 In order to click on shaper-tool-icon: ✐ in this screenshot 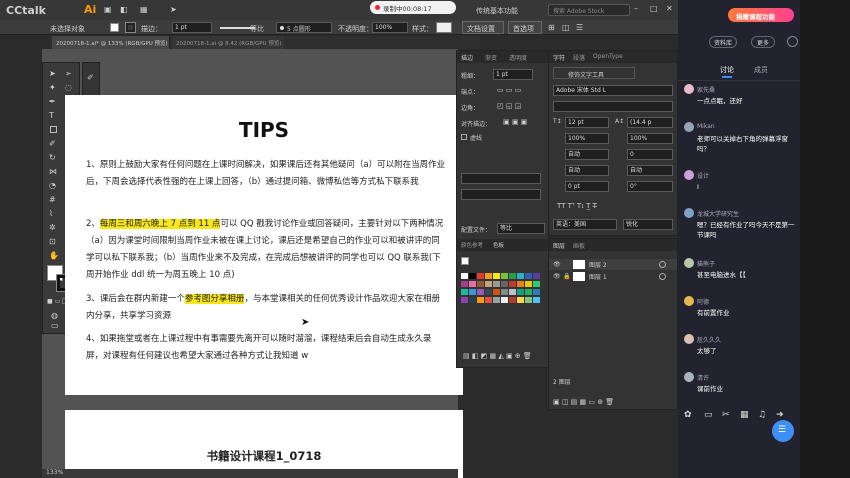, I will do `click(52, 144)`.